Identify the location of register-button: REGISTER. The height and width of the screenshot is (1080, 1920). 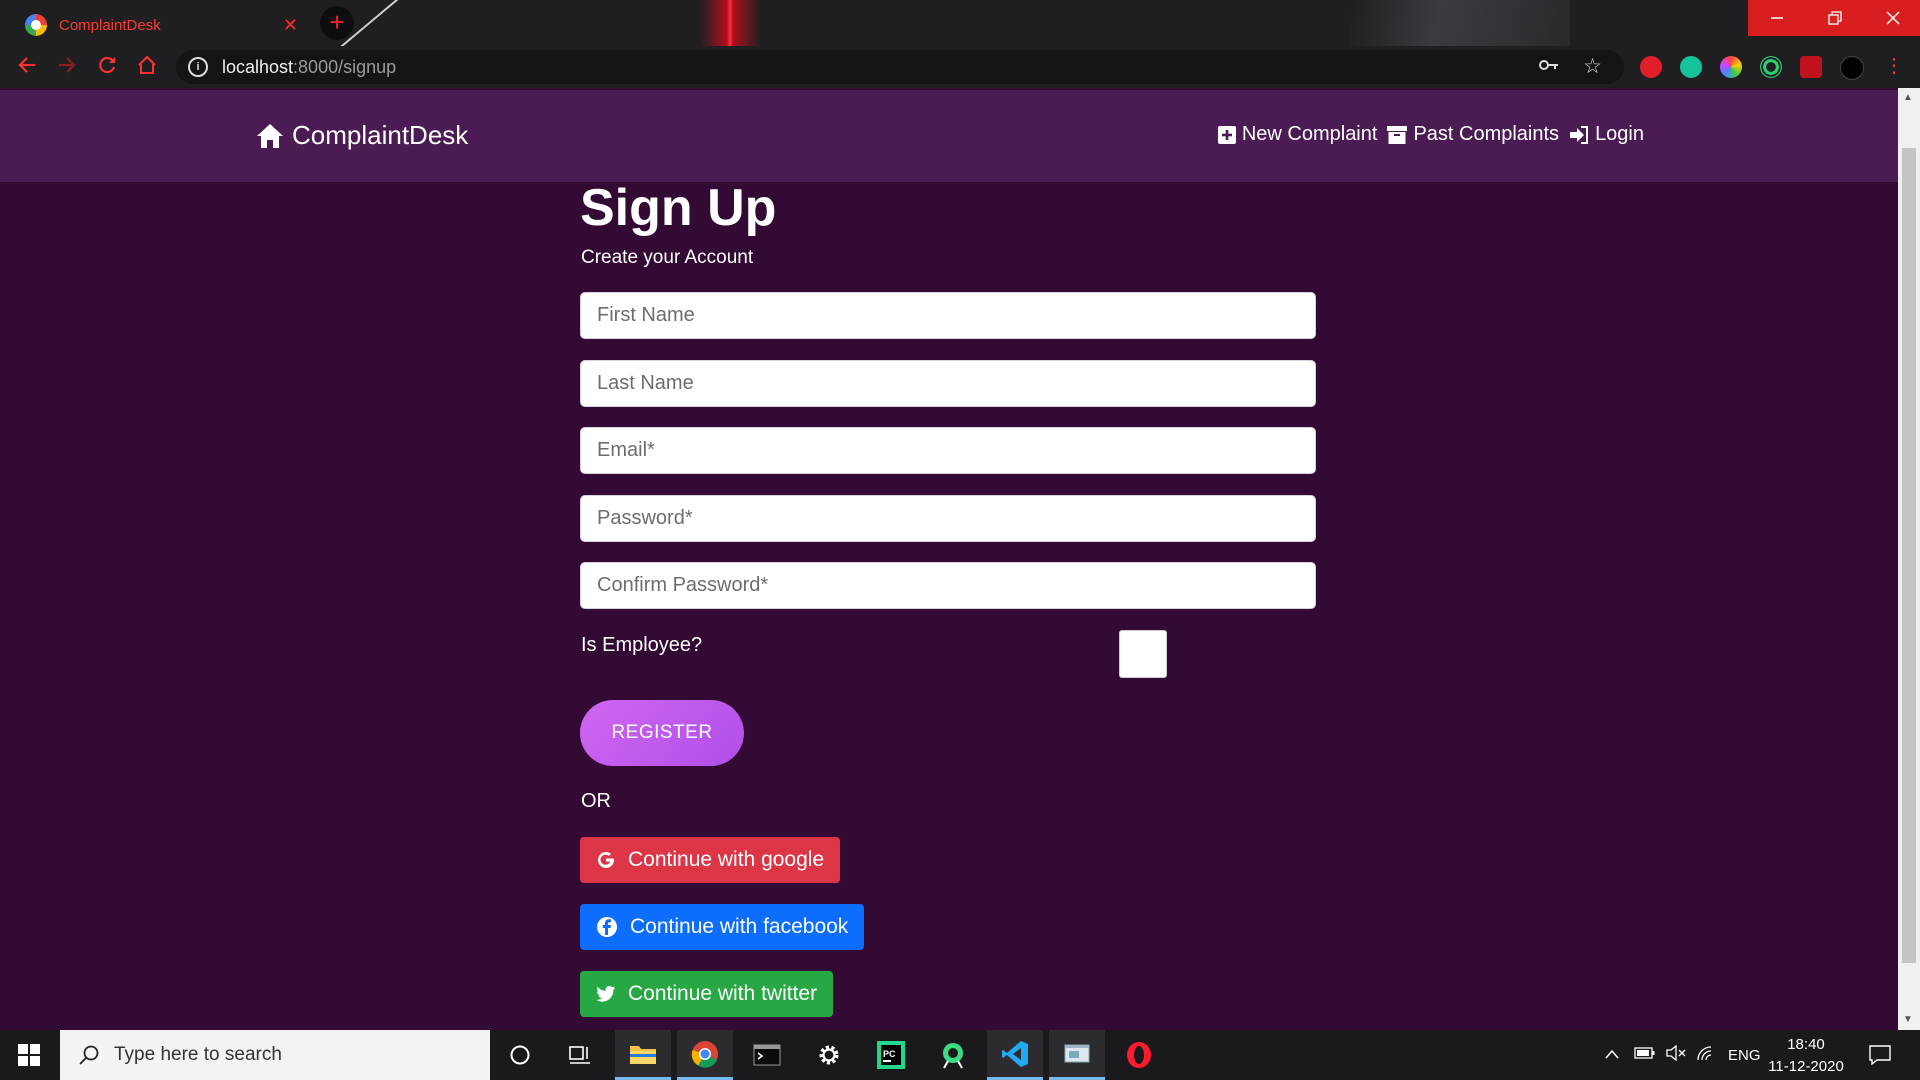
(662, 733).